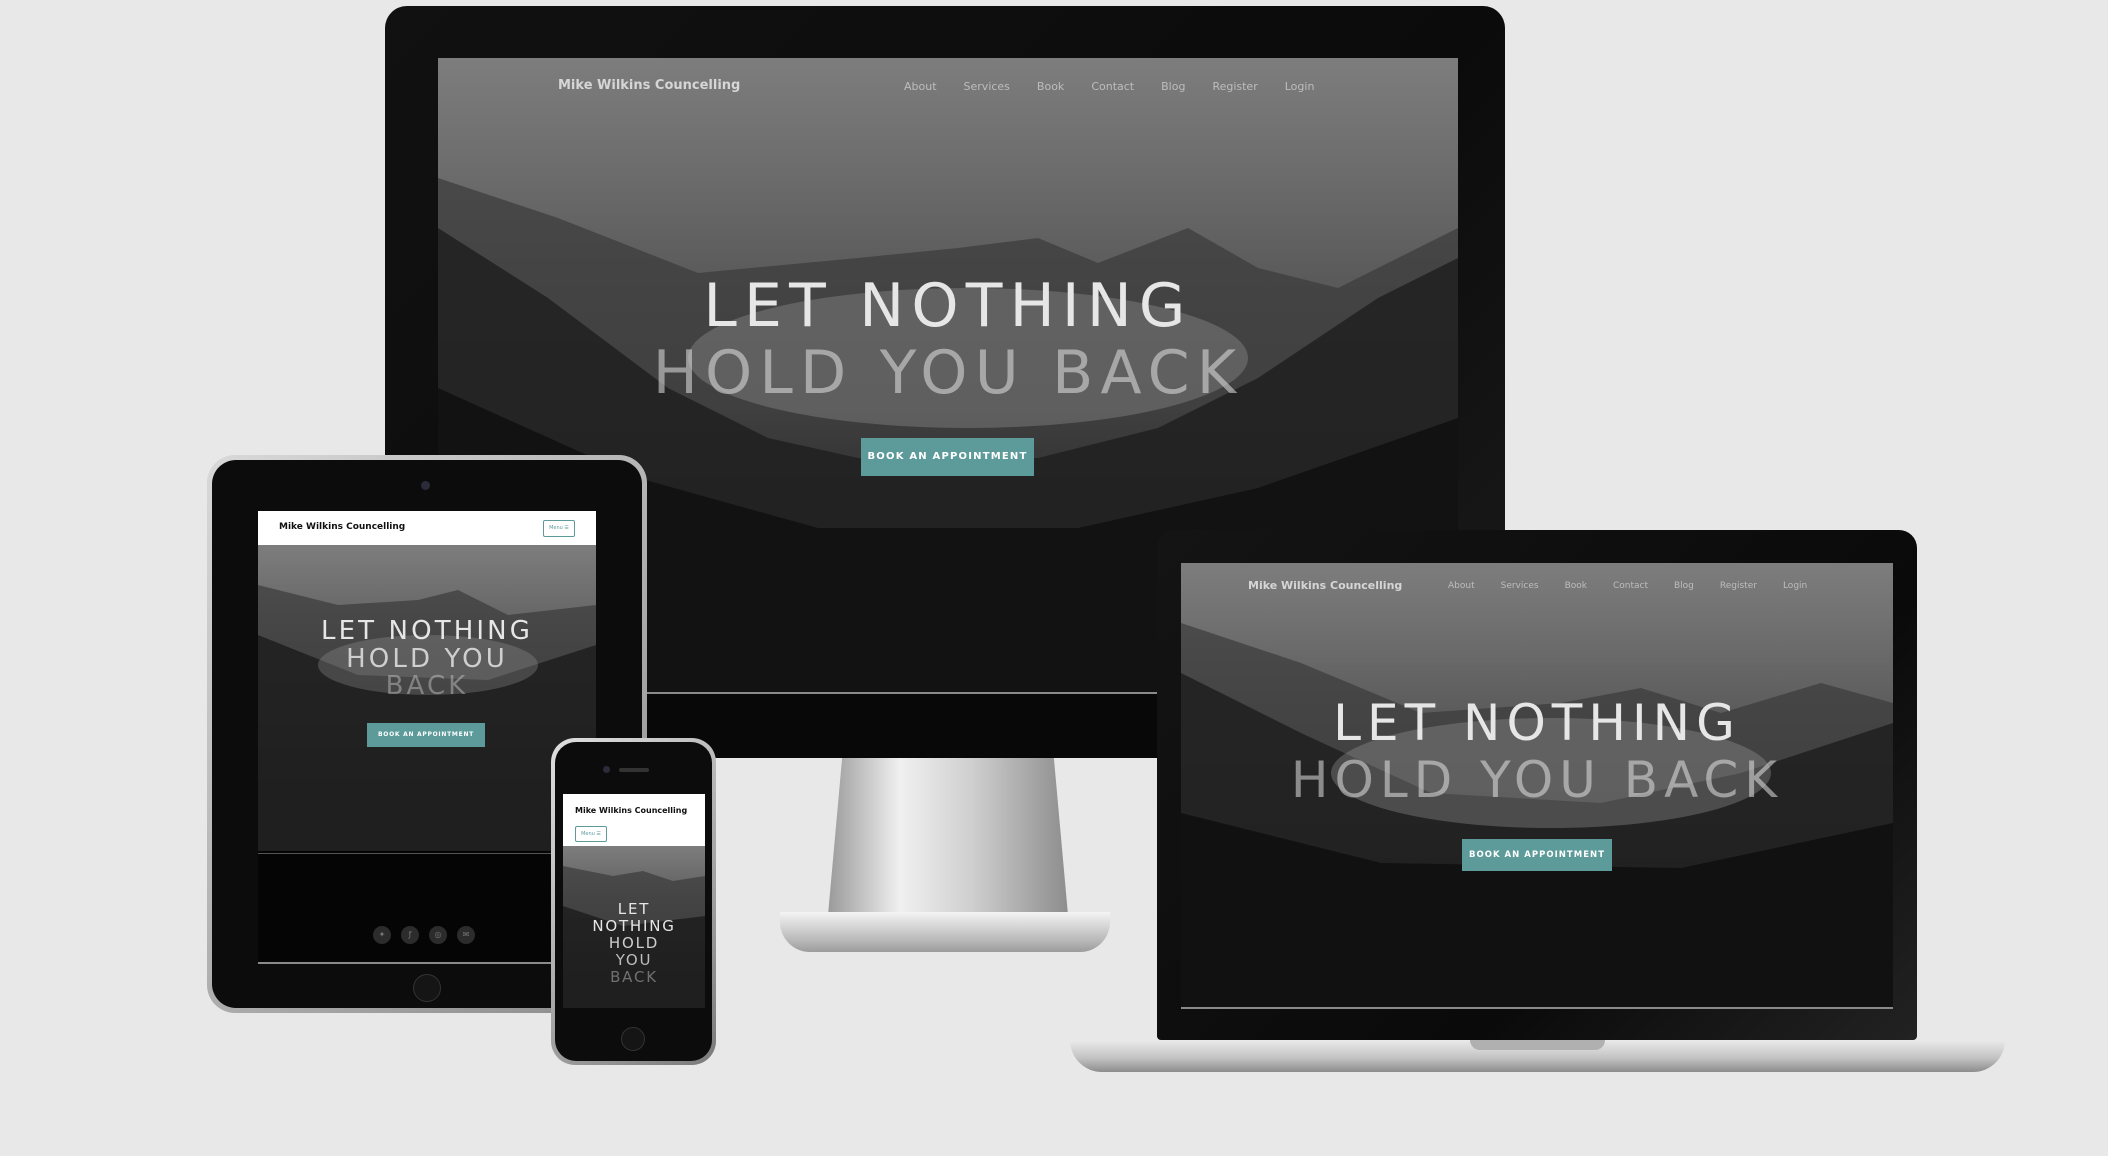 The image size is (2108, 1156). Describe the element at coordinates (427, 988) in the screenshot. I see `tablet-home-button` at that location.